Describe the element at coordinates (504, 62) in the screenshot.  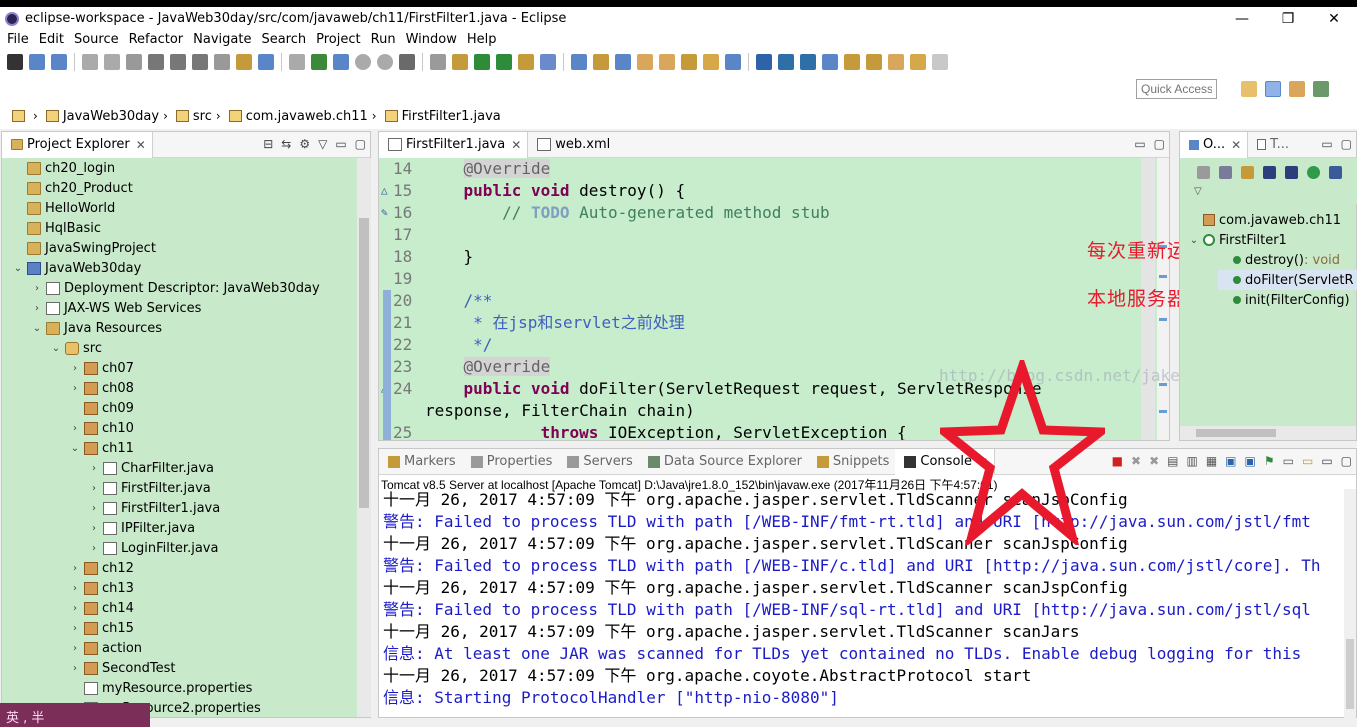
I see `search-icon` at that location.